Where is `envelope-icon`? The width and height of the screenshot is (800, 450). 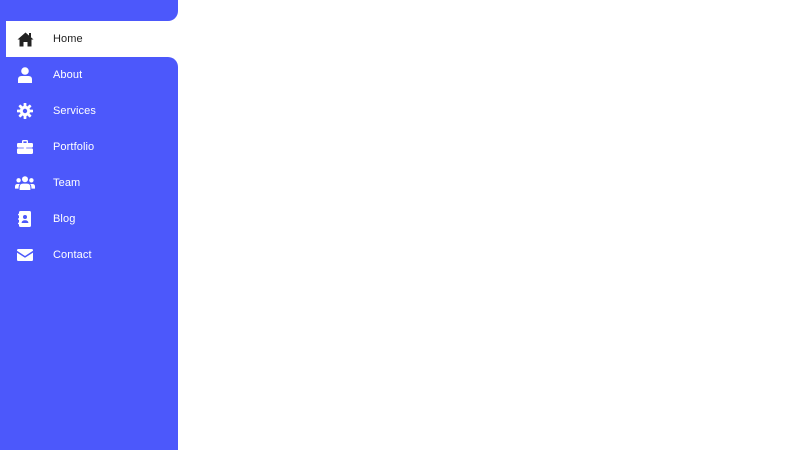
envelope-icon is located at coordinates (25, 255).